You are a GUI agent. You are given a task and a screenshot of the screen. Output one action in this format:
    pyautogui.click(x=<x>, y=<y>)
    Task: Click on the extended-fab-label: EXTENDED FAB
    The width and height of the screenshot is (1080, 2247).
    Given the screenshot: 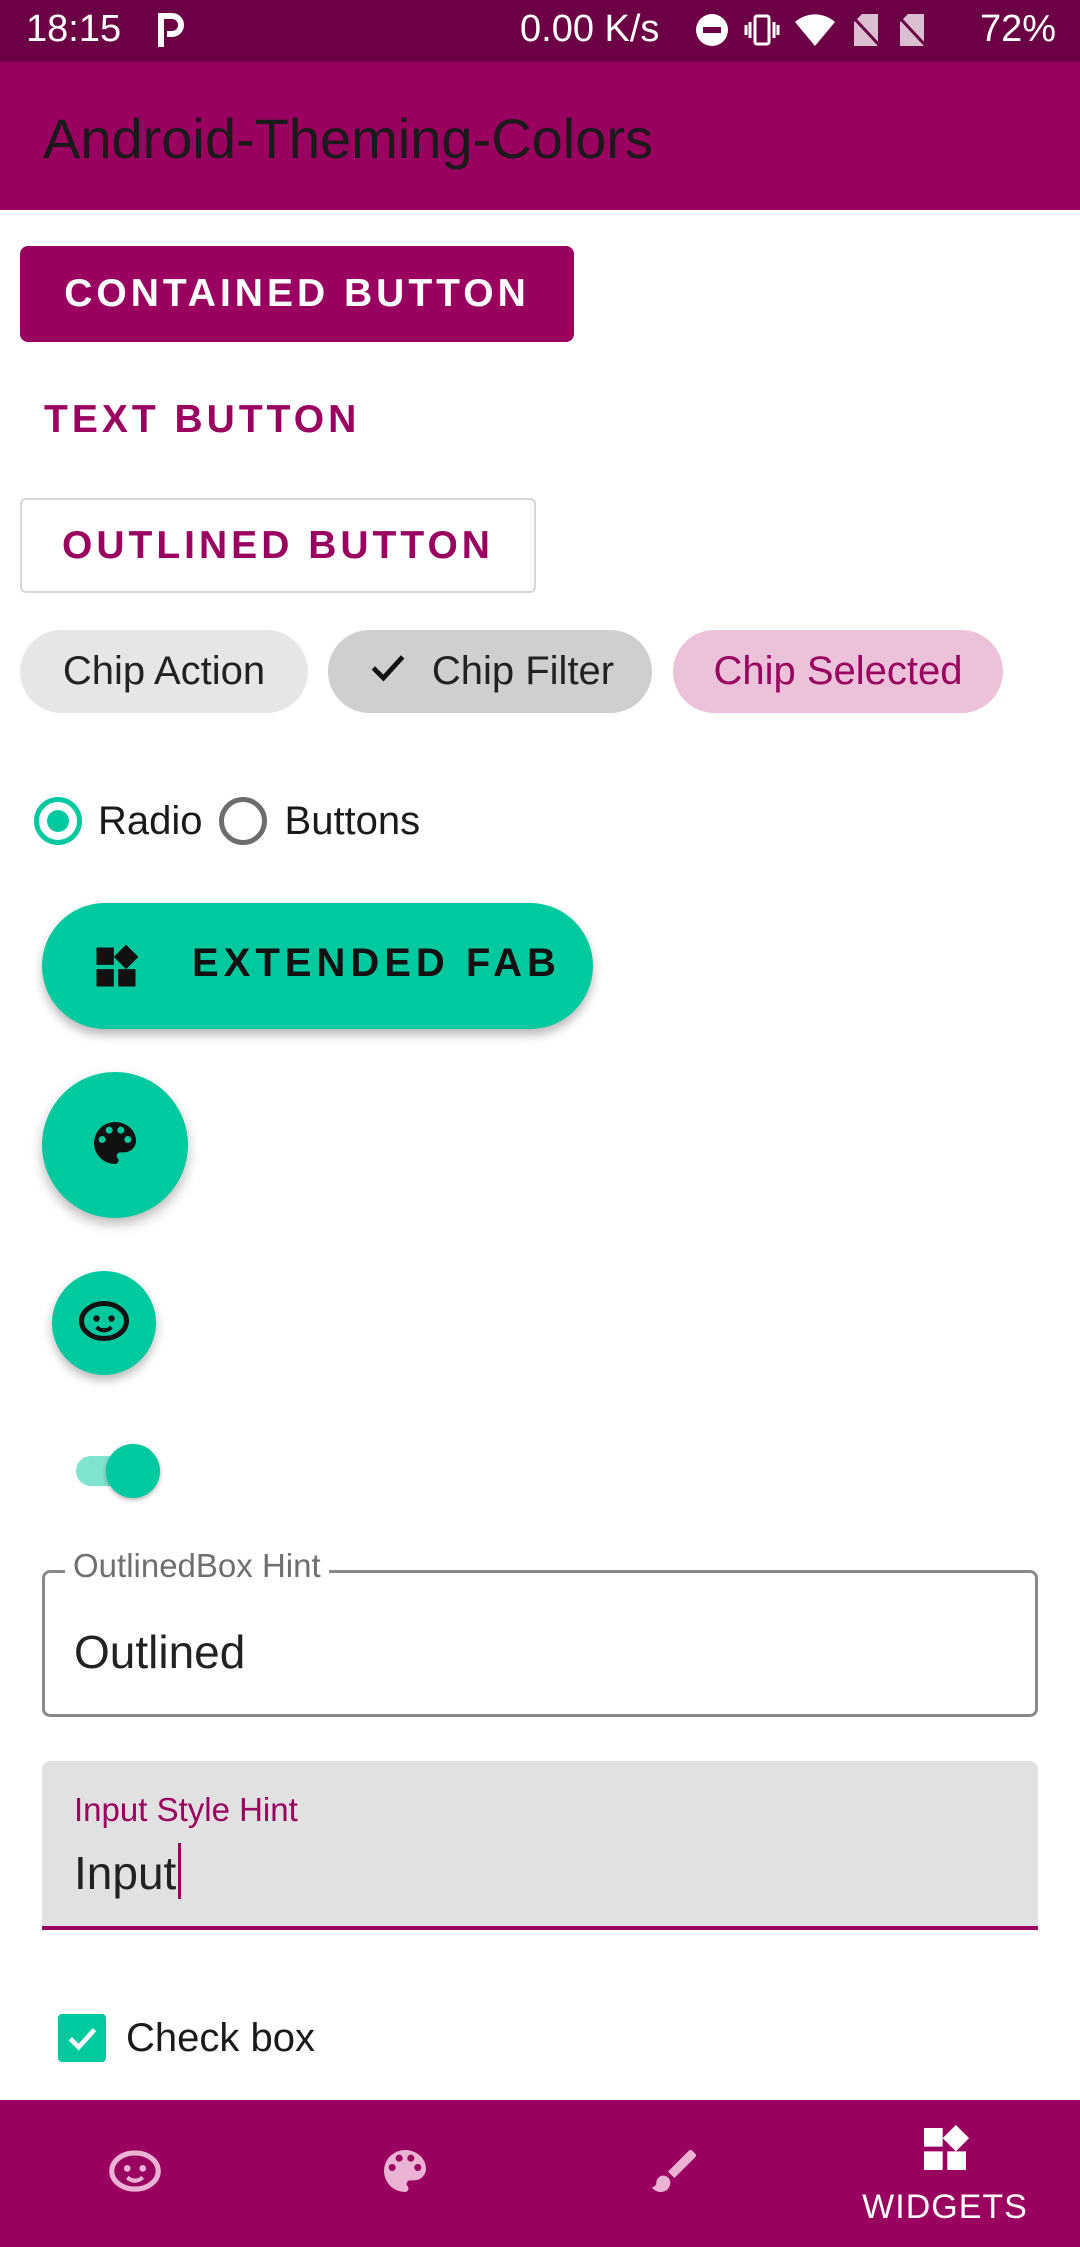 What is the action you would take?
    pyautogui.click(x=376, y=963)
    